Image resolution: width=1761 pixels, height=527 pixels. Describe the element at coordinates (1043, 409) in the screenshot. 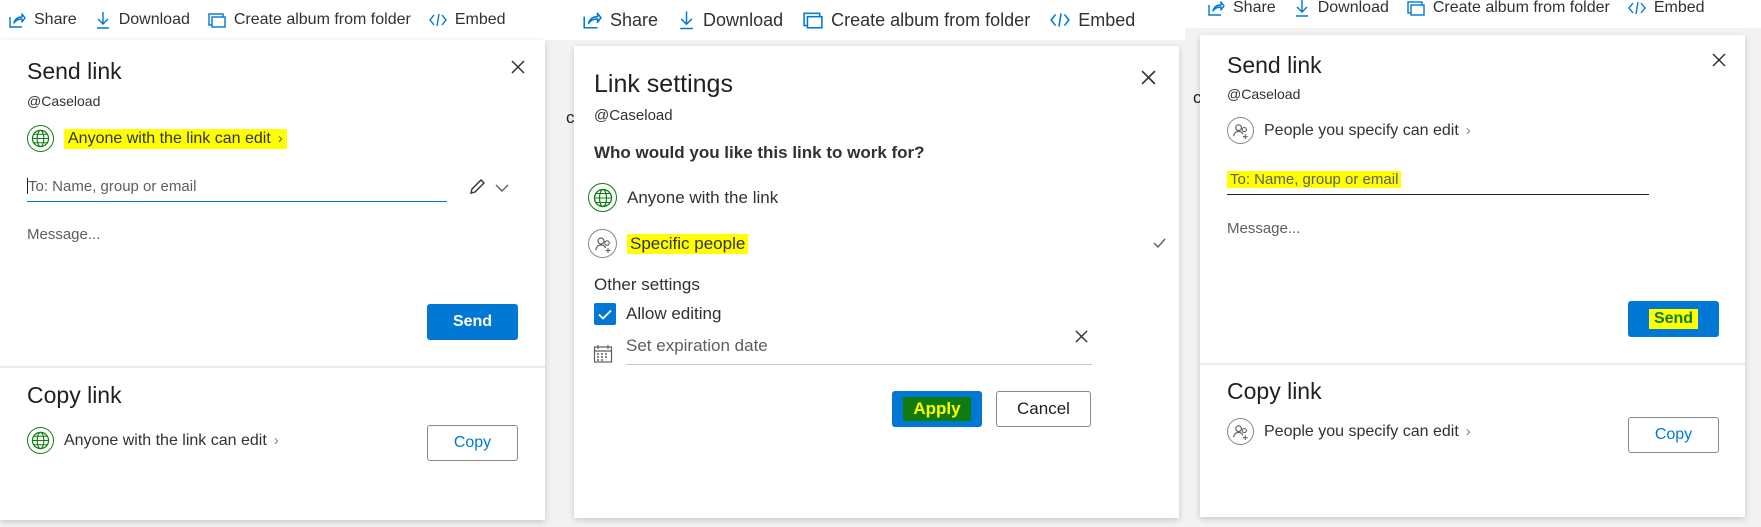

I see `cancel-button: Cancel` at that location.